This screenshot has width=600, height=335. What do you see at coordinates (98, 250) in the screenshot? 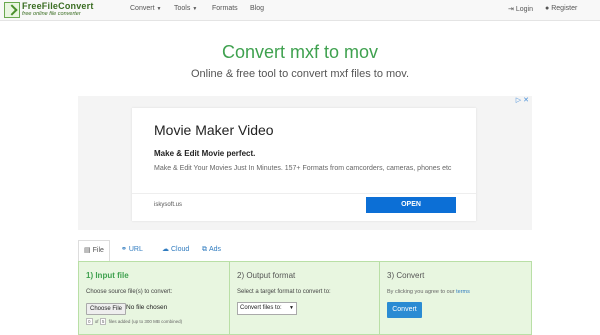
I see `tab-file-label: File` at bounding box center [98, 250].